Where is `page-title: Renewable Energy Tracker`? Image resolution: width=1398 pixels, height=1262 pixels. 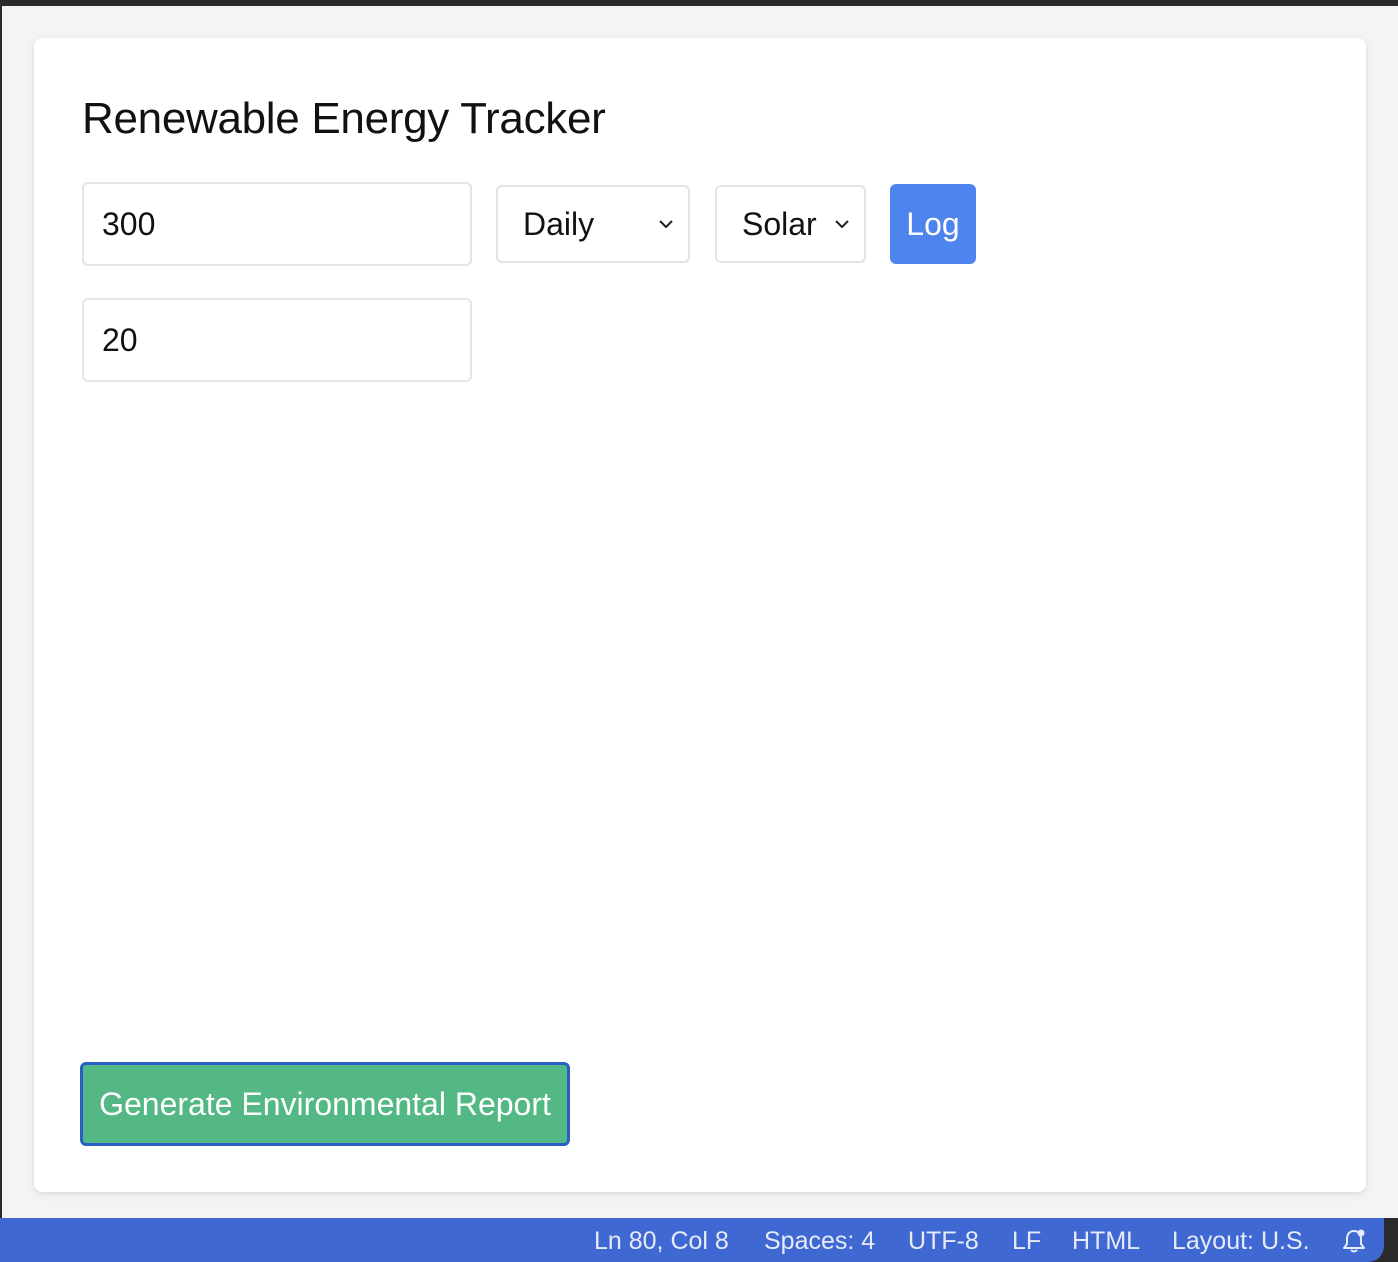 page-title: Renewable Energy Tracker is located at coordinates (344, 118).